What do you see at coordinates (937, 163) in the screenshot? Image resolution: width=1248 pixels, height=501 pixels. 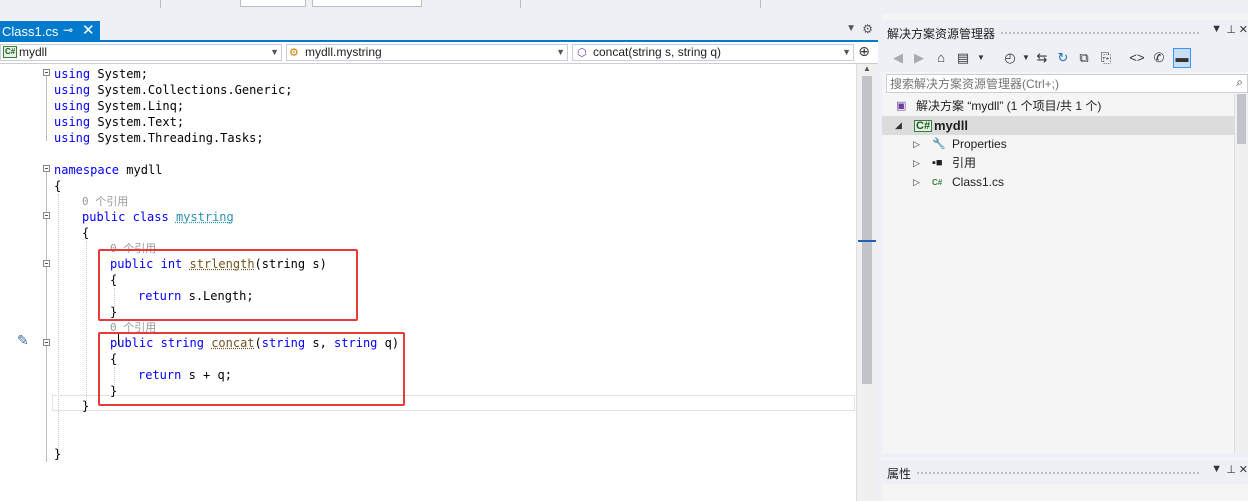 I see `references-icon: ▪■` at bounding box center [937, 163].